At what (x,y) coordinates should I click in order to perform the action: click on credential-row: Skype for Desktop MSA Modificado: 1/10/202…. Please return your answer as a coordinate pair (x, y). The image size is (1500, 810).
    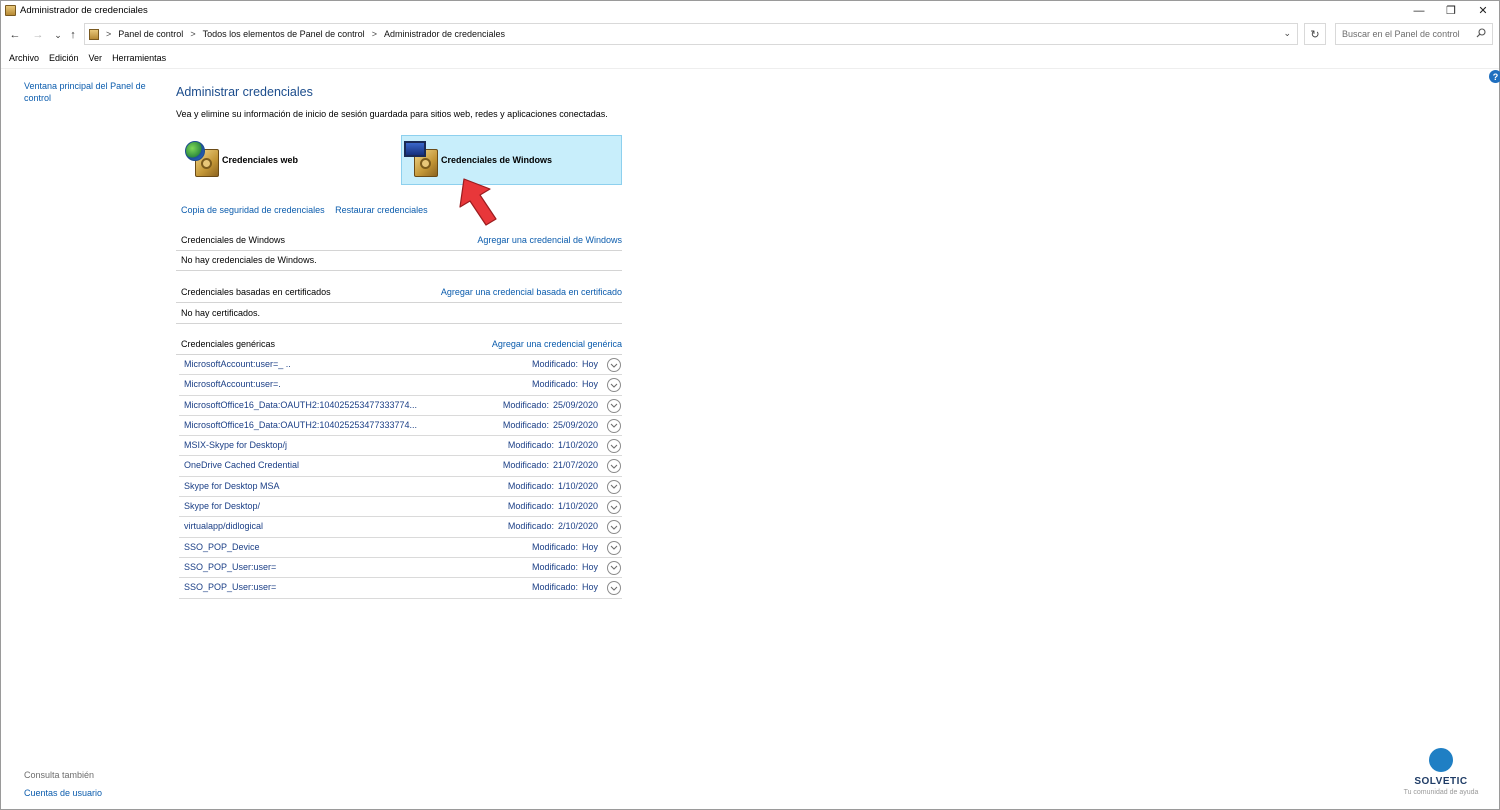
    Looking at the image, I should click on (400, 487).